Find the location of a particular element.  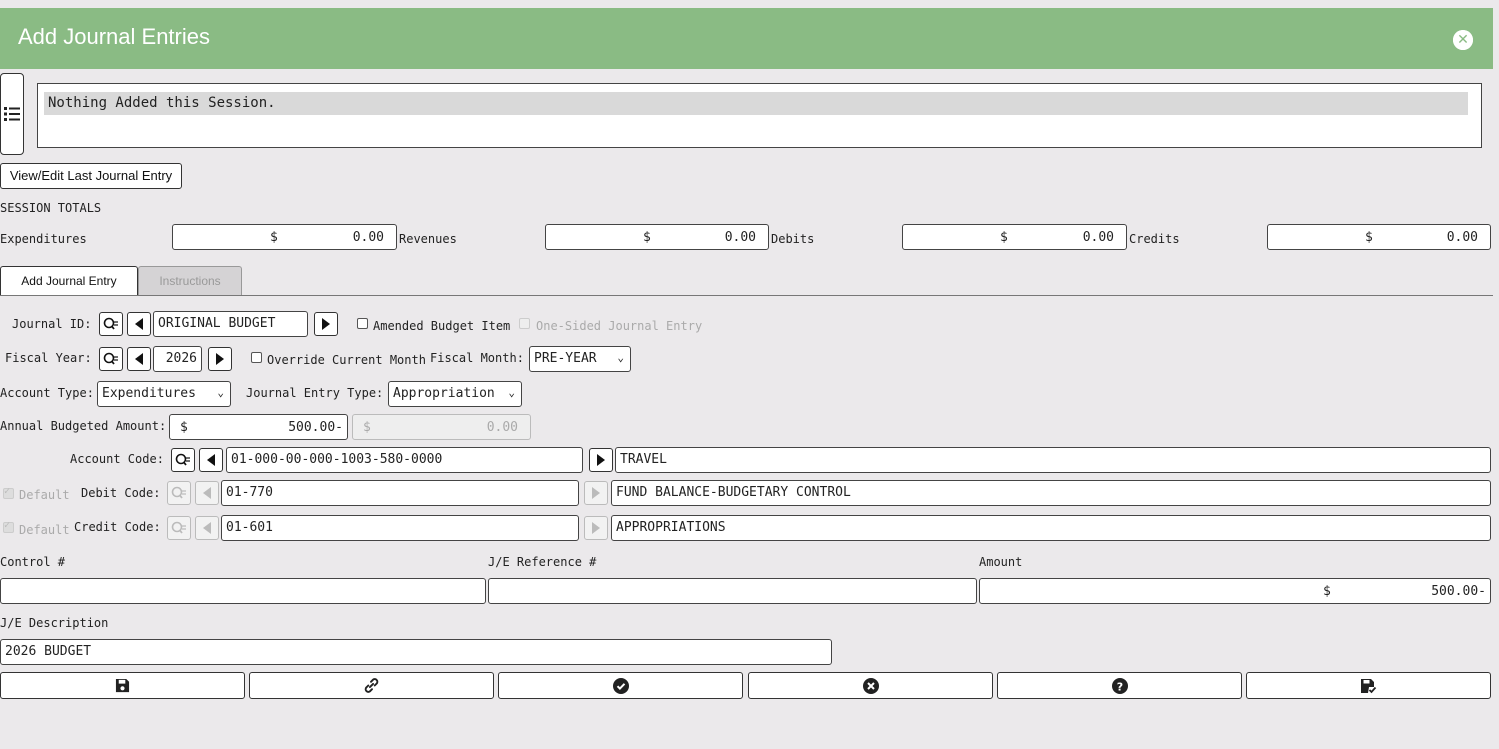

revenues-label: Revenues is located at coordinates (428, 239).